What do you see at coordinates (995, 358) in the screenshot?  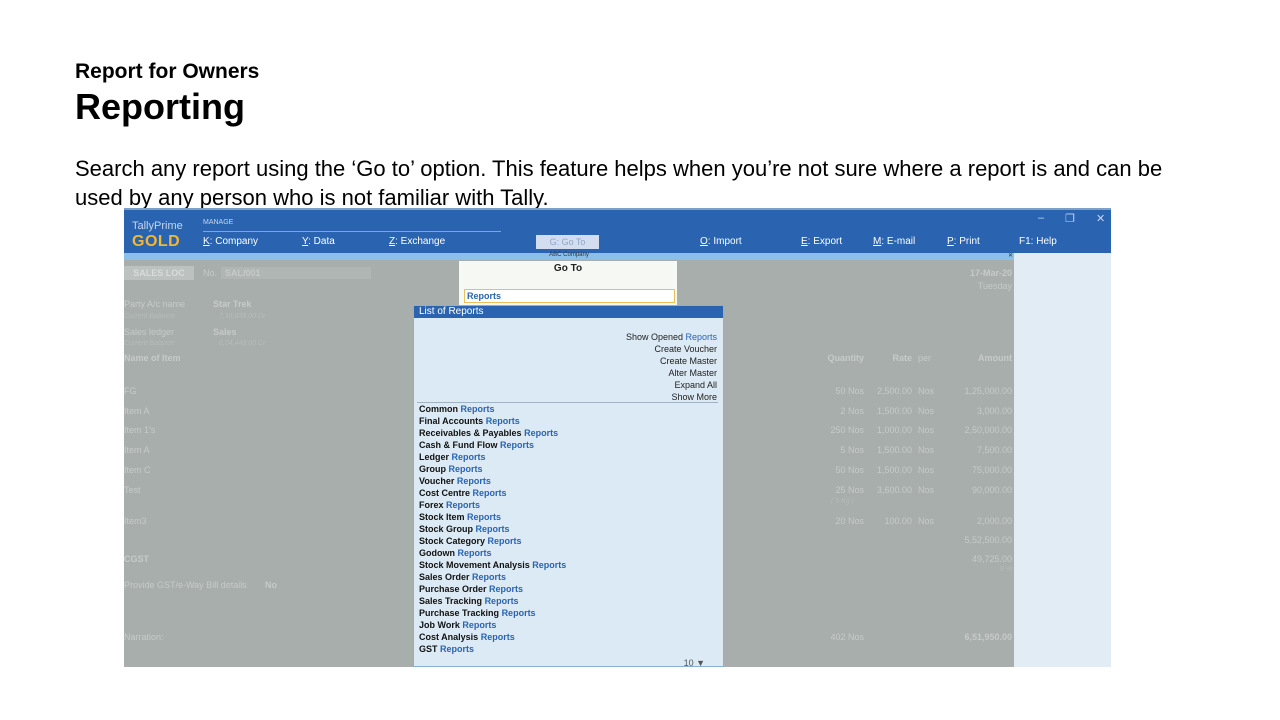 I see `col-amount-header: Amount` at bounding box center [995, 358].